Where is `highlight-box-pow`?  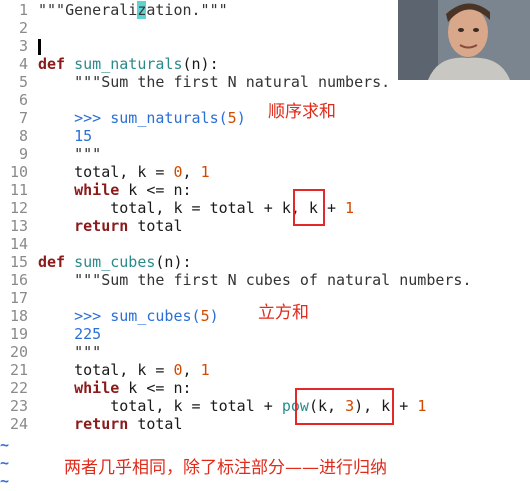 highlight-box-pow is located at coordinates (344, 406).